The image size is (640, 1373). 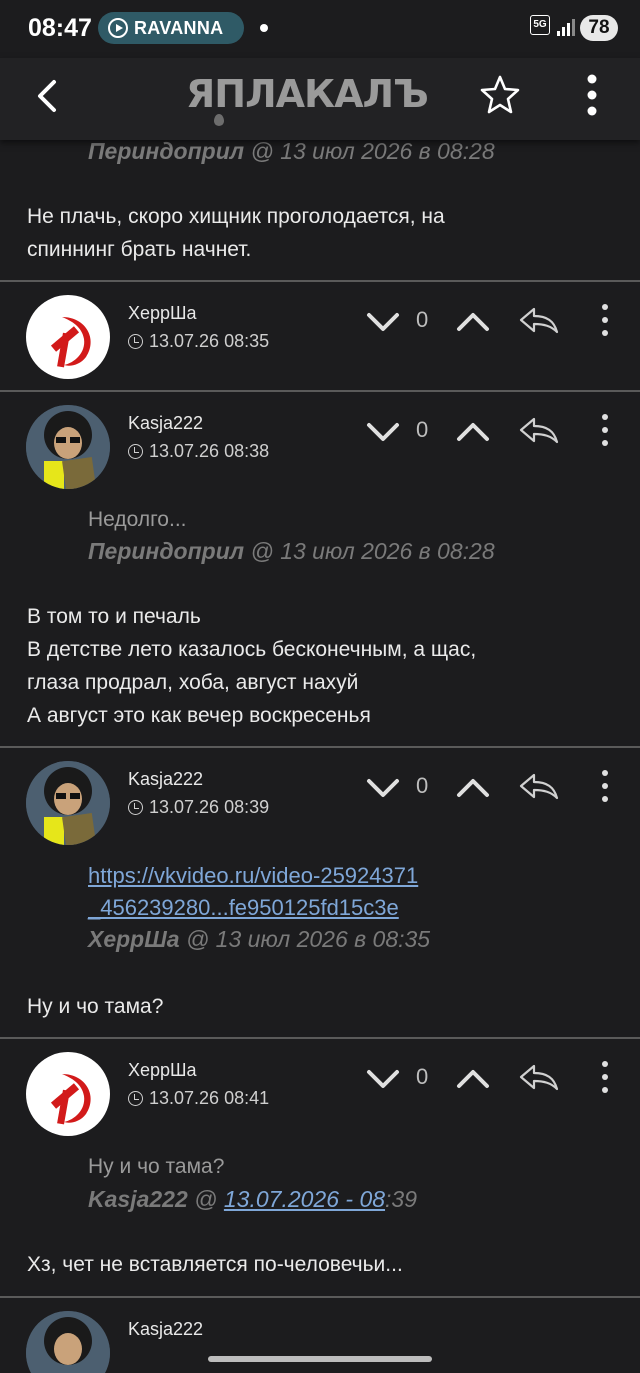 I want to click on play-icon, so click(x=118, y=28).